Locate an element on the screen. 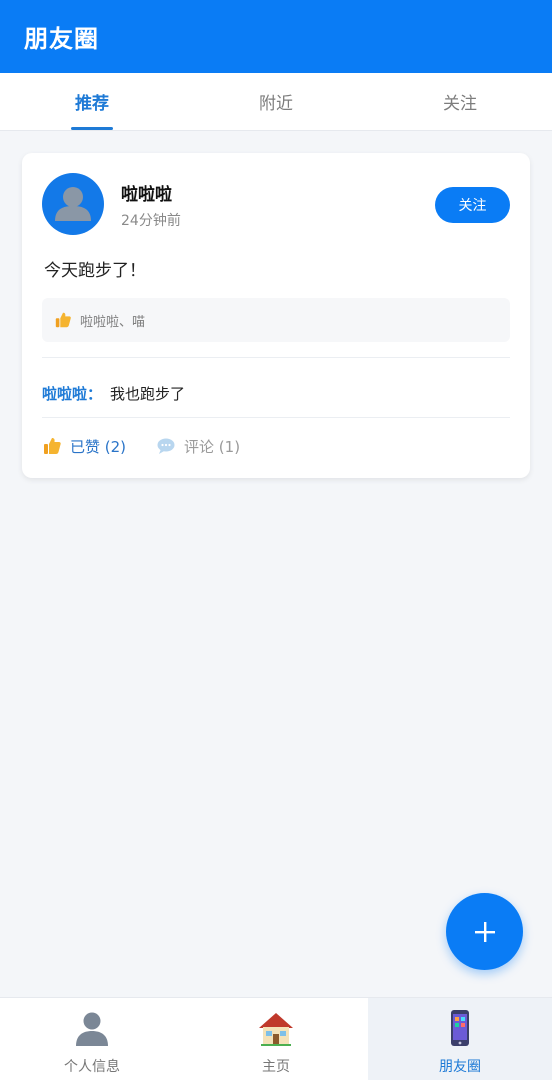 The image size is (552, 1080). post-actions: 已赞 (2) 评论 (1) is located at coordinates (141, 446).